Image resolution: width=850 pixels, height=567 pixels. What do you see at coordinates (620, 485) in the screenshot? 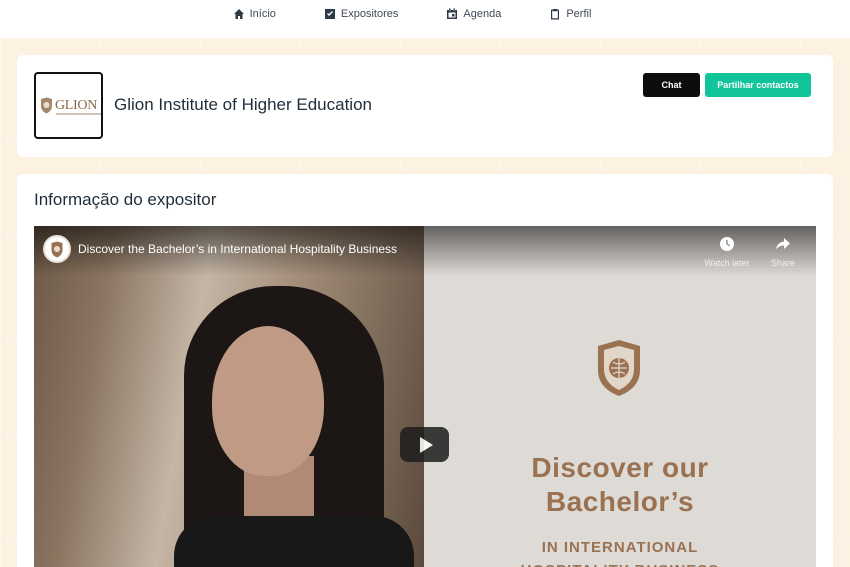
I see `promo-headline: Discover our Bachelor’s` at bounding box center [620, 485].